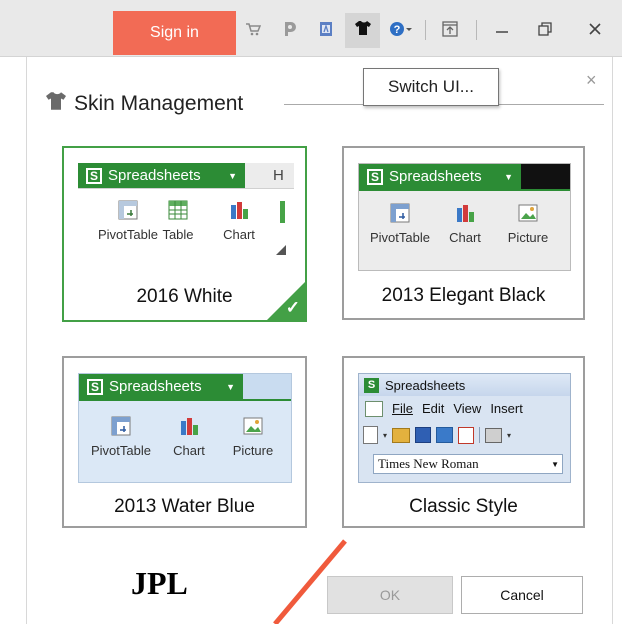 This screenshot has width=622, height=624. What do you see at coordinates (494, 435) in the screenshot?
I see `printer-icon` at bounding box center [494, 435].